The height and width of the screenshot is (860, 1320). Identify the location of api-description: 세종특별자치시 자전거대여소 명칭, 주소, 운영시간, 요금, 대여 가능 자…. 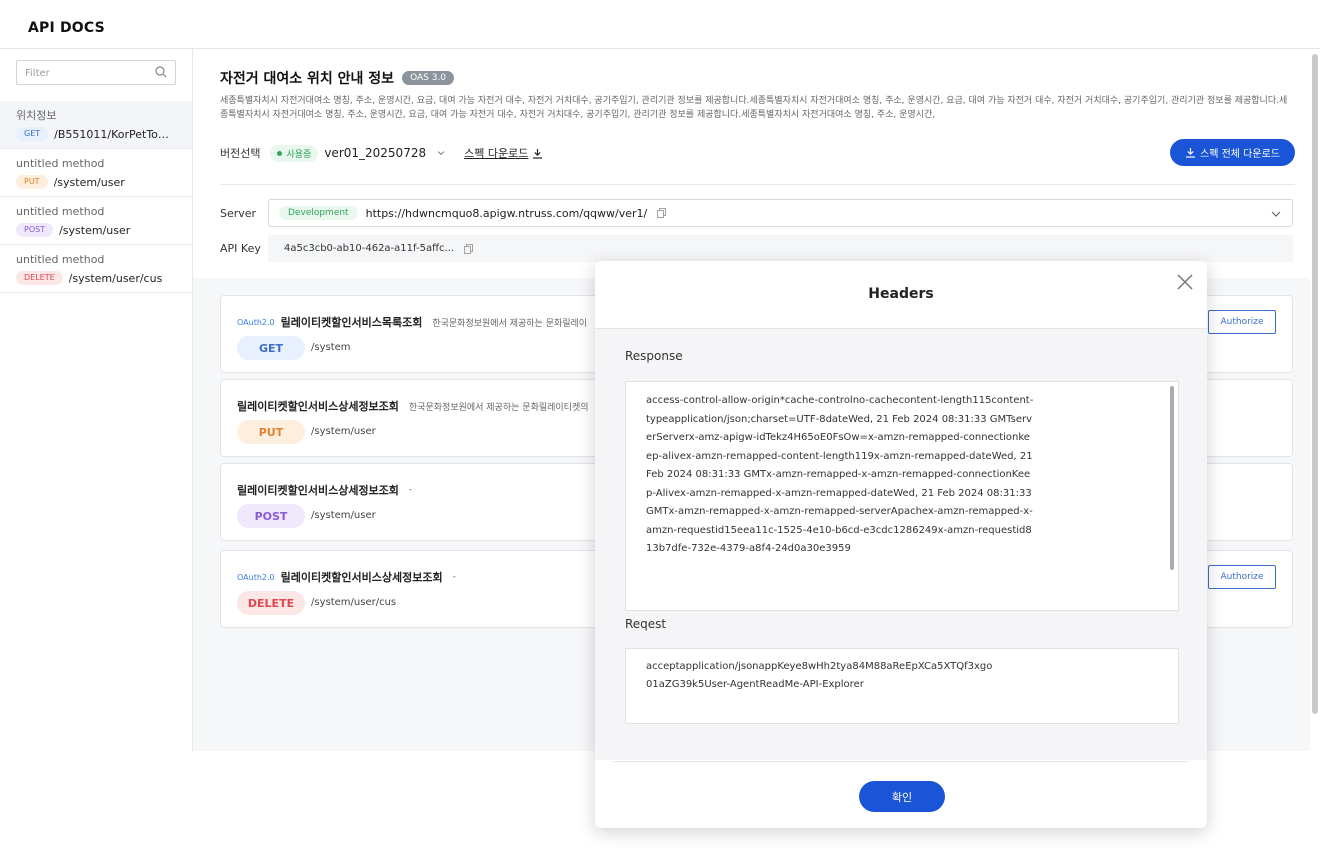
(754, 108).